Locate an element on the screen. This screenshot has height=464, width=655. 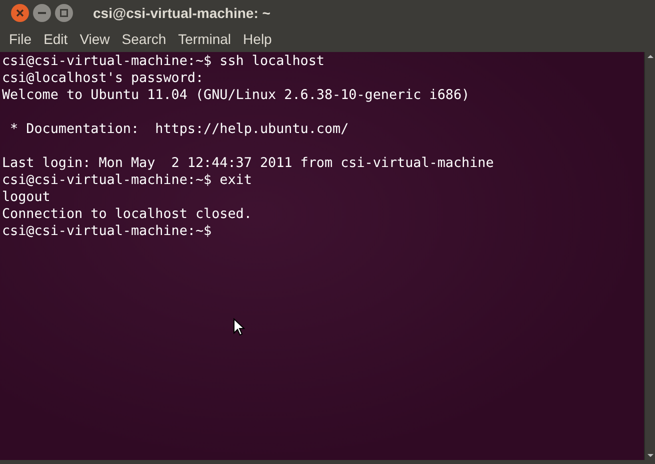
minimize-button is located at coordinates (42, 13).